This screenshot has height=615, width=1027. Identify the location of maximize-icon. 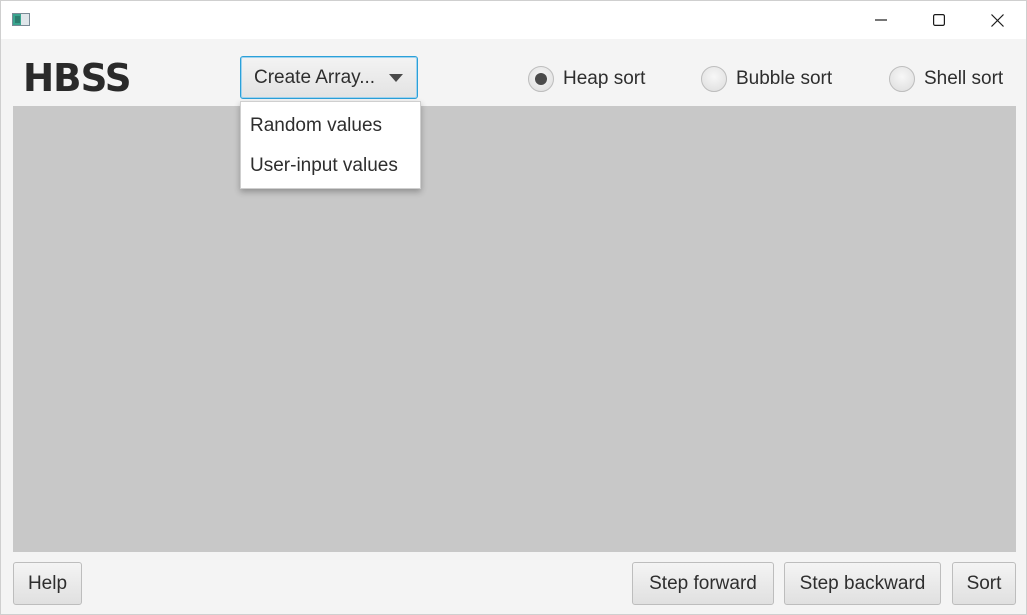
(939, 20).